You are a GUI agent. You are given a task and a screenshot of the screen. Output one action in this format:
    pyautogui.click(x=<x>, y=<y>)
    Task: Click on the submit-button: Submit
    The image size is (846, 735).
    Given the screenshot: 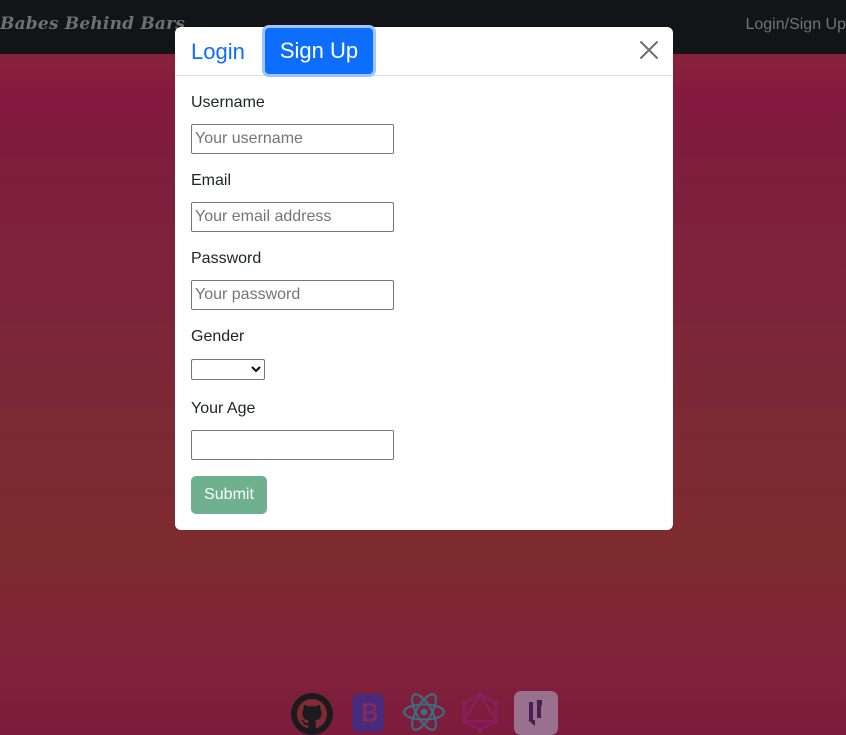 What is the action you would take?
    pyautogui.click(x=229, y=495)
    